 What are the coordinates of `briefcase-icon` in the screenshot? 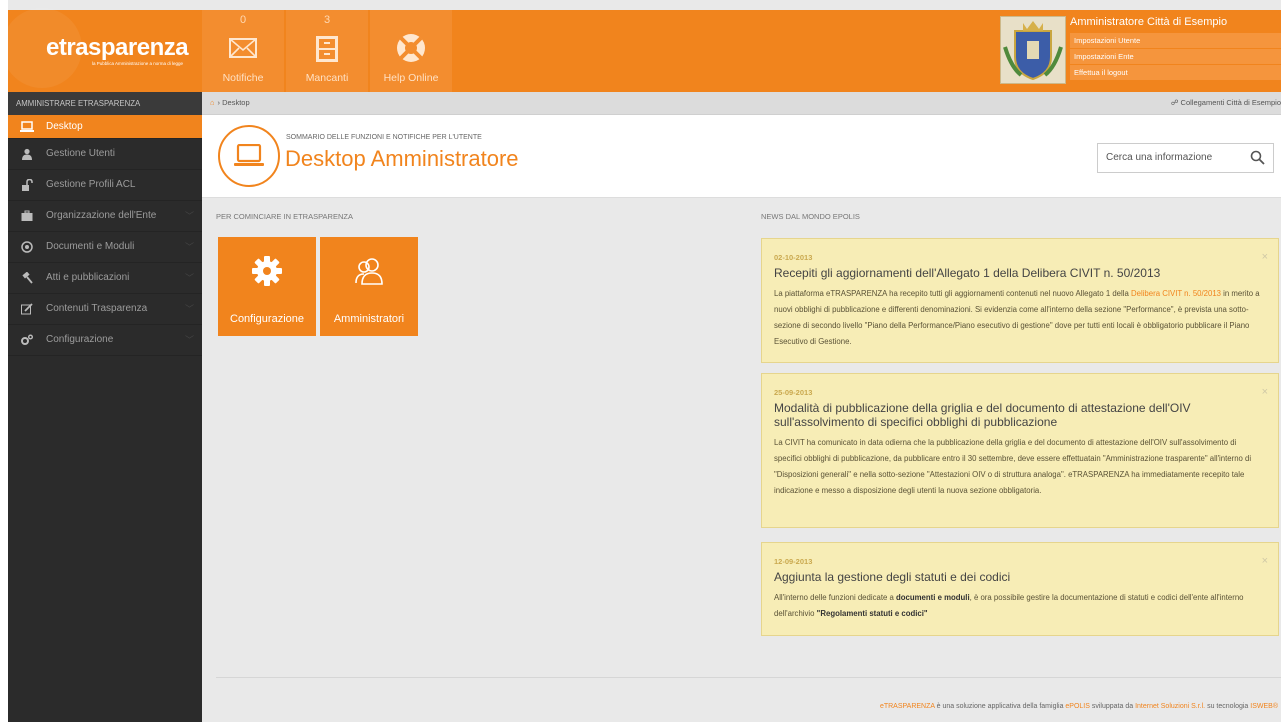 It's located at (27, 216).